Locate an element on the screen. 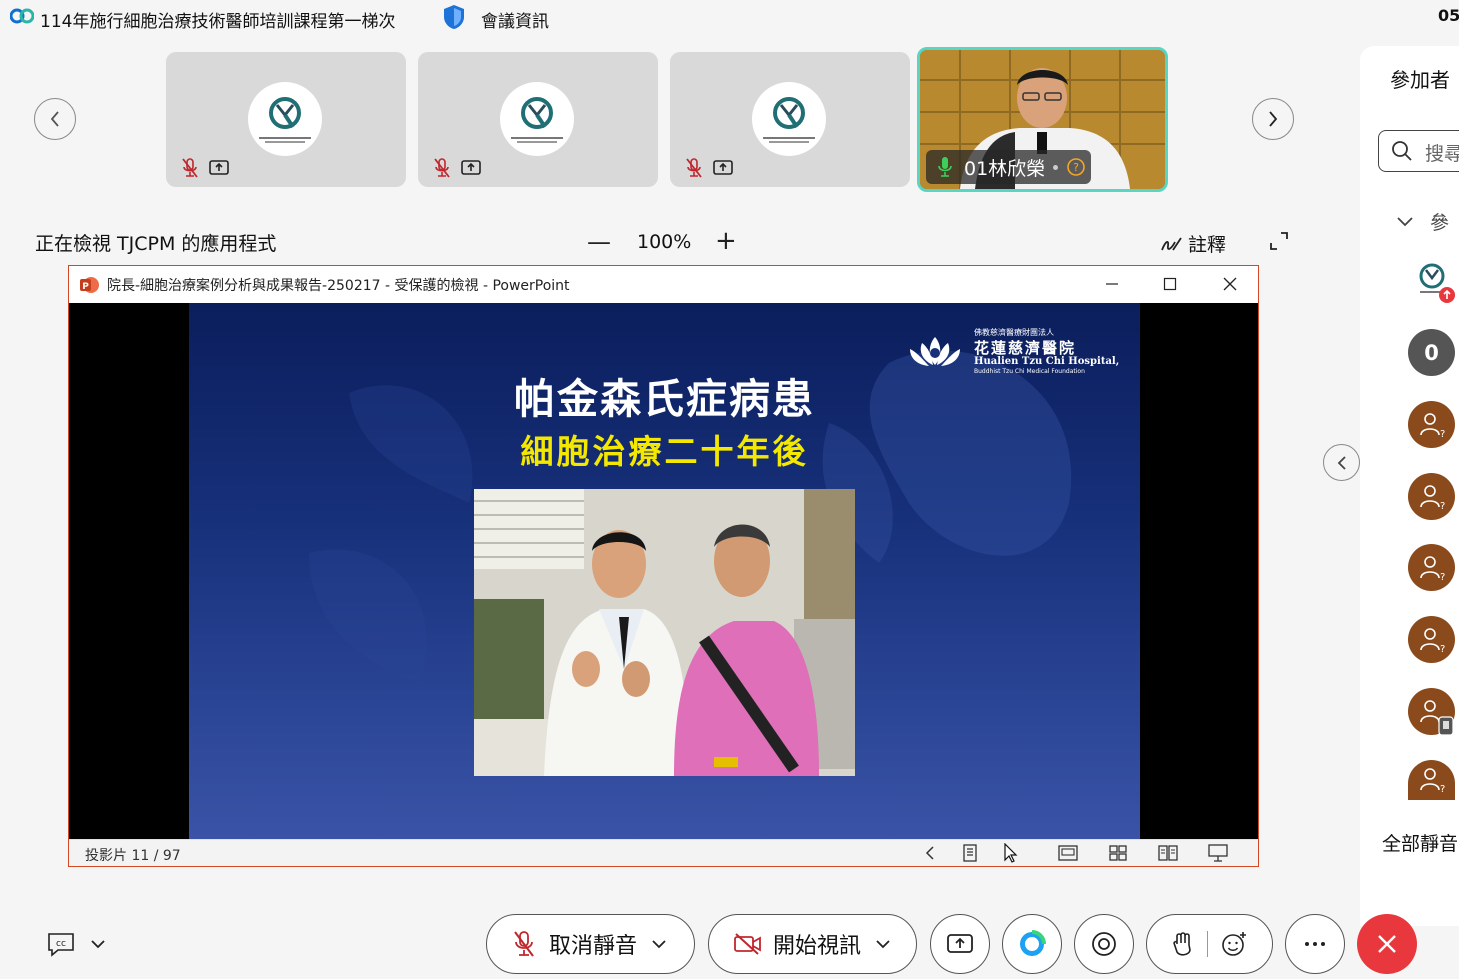 This screenshot has height=979, width=1459. close-icon is located at coordinates (1387, 944).